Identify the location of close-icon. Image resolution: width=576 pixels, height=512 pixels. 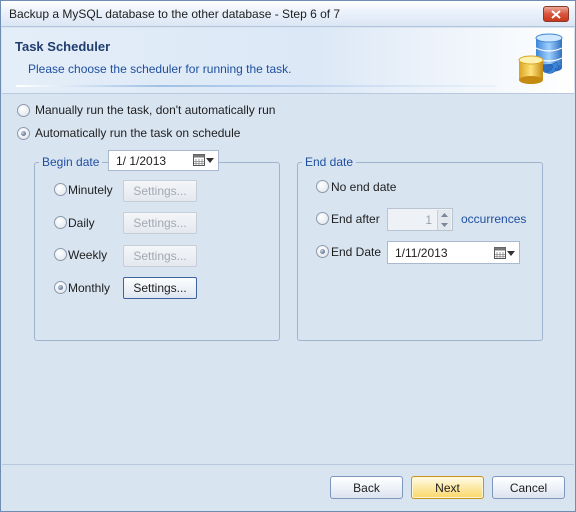
(556, 14).